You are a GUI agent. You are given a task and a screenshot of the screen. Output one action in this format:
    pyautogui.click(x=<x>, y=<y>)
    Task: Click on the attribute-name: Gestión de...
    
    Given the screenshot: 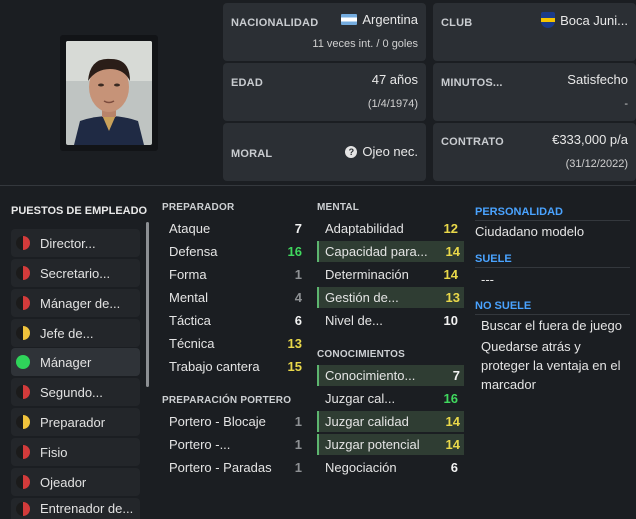 What is the action you would take?
    pyautogui.click(x=362, y=297)
    